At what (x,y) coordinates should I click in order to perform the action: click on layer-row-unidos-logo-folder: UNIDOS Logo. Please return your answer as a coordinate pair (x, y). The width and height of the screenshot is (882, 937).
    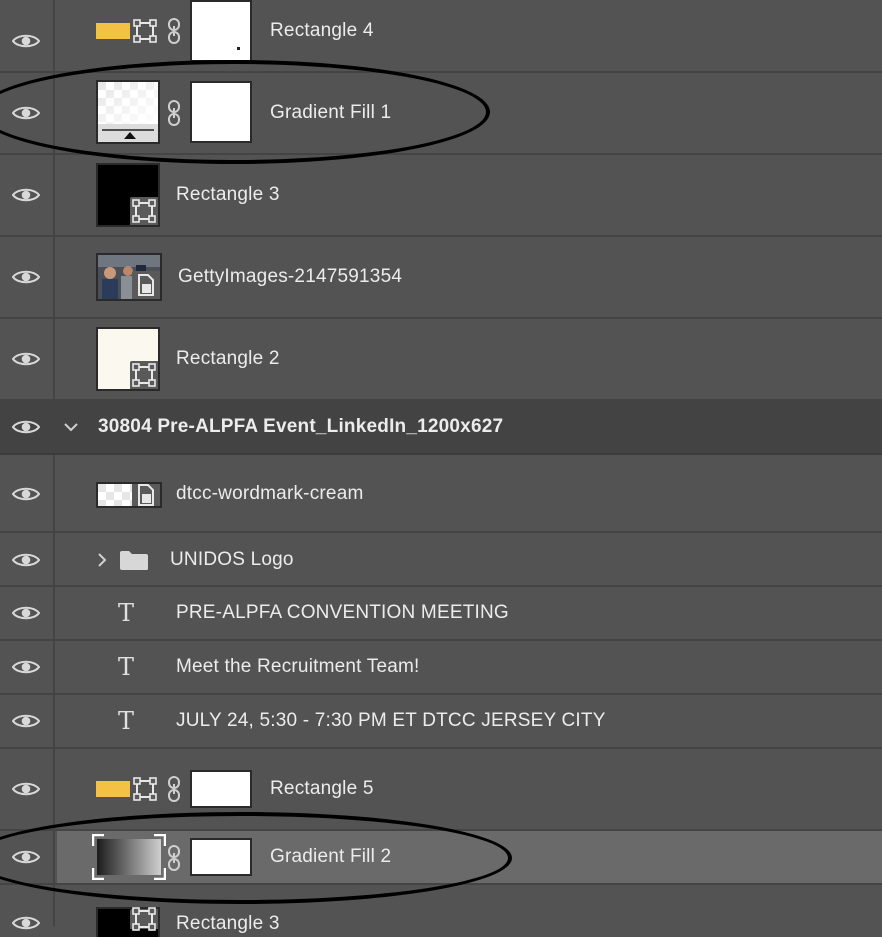
    Looking at the image, I should click on (441, 560).